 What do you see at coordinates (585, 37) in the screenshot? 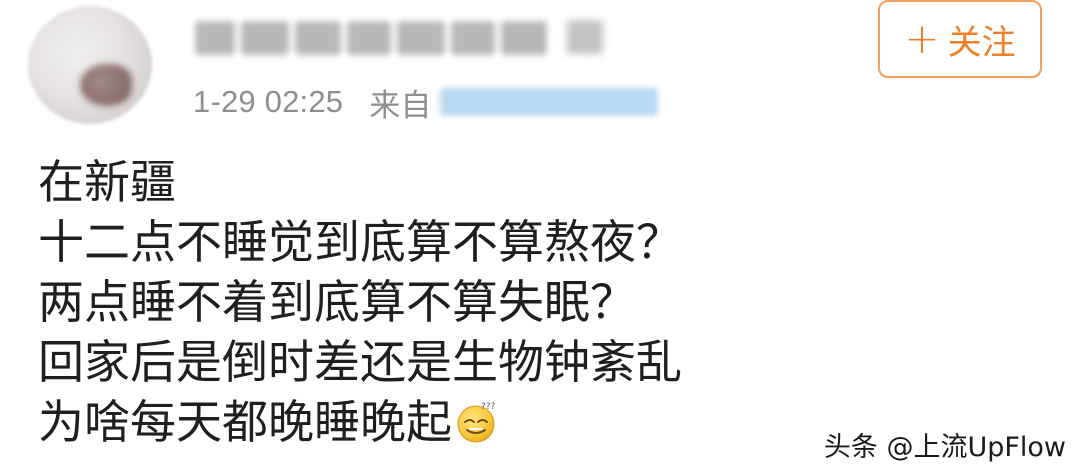
I see `user-badge-icon` at bounding box center [585, 37].